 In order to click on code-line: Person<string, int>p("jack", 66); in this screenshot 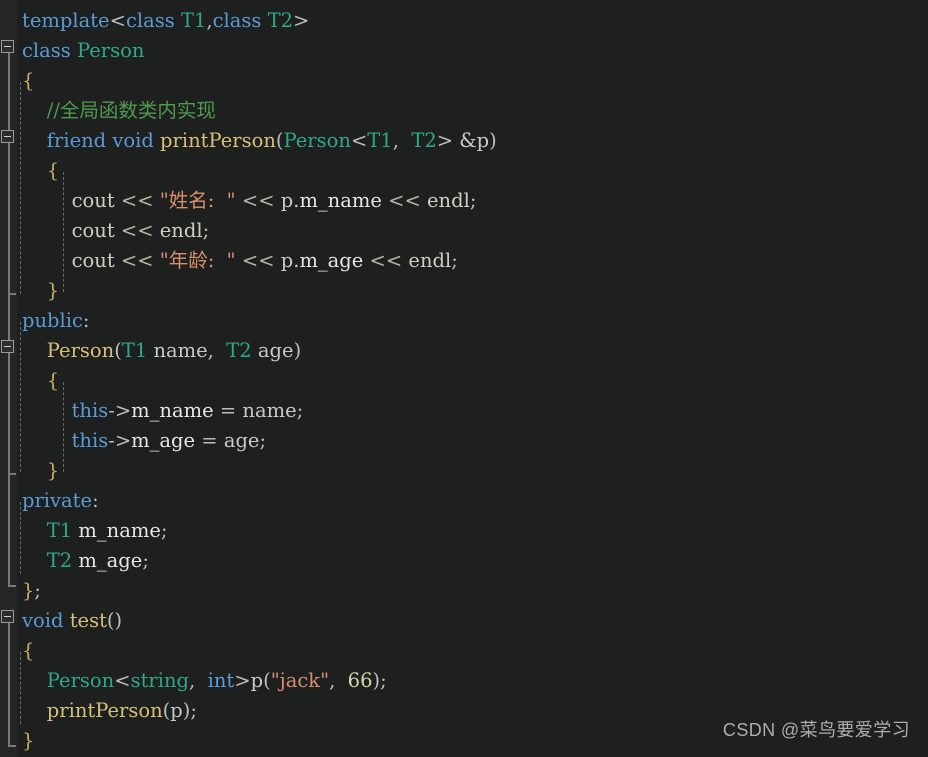, I will do `click(204, 681)`.